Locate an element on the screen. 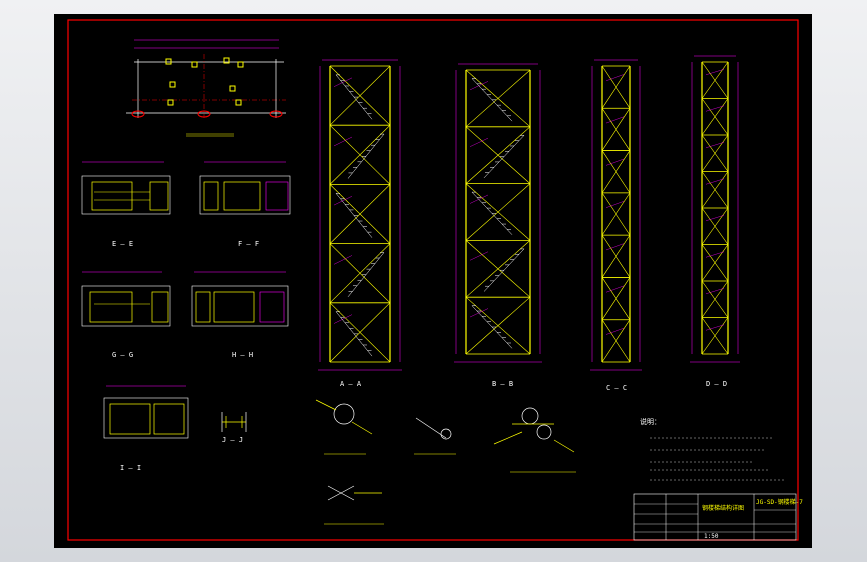 The image size is (867, 562). plan-view is located at coordinates (206, 88).